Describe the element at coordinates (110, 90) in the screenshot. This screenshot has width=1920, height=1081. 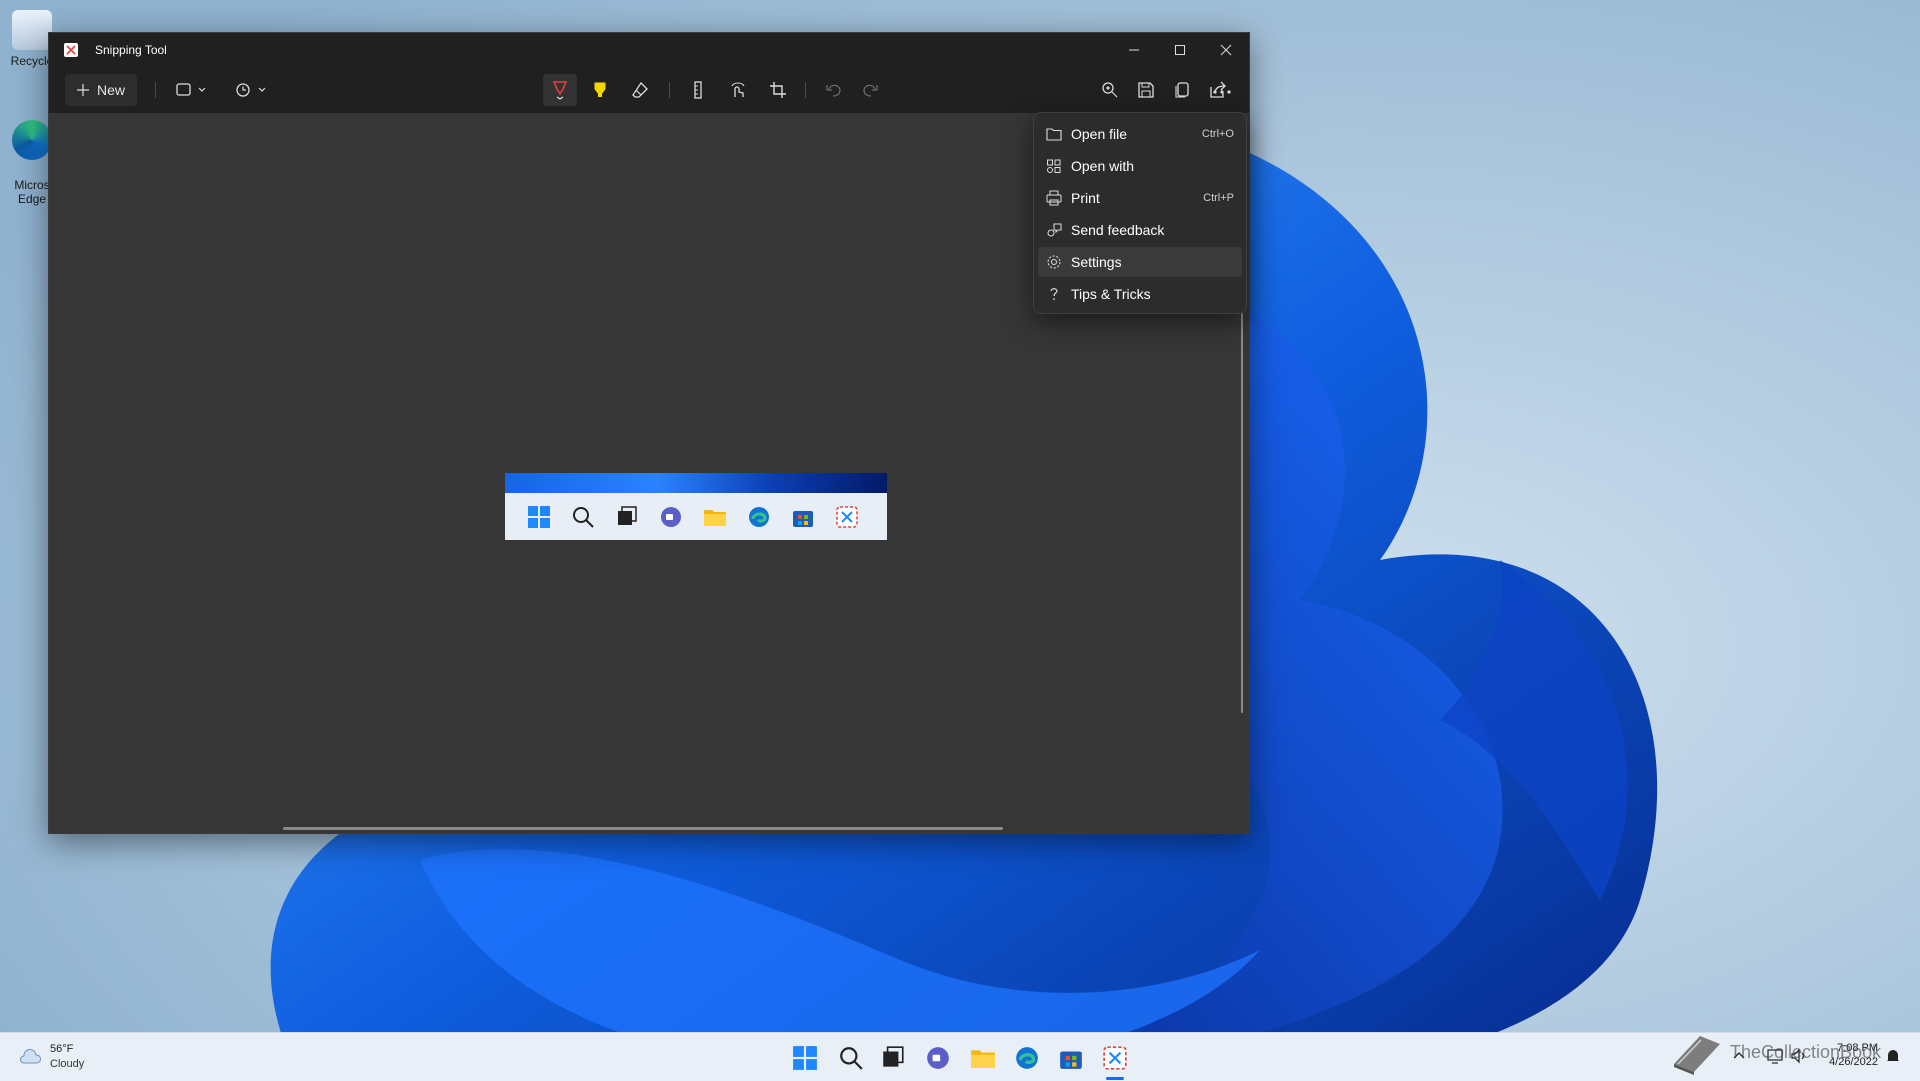
I see `new-button-label: New` at that location.